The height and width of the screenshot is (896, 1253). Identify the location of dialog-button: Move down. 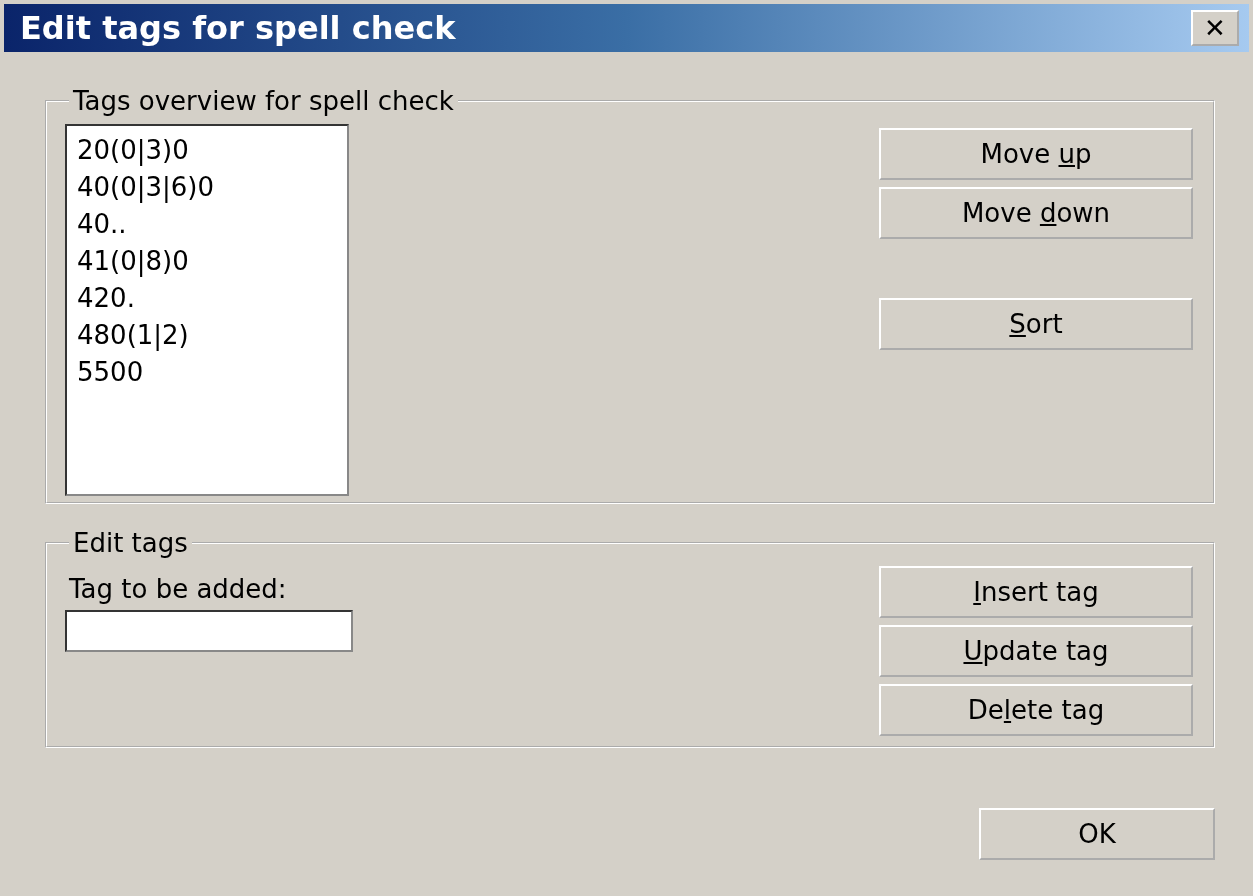
(1036, 213).